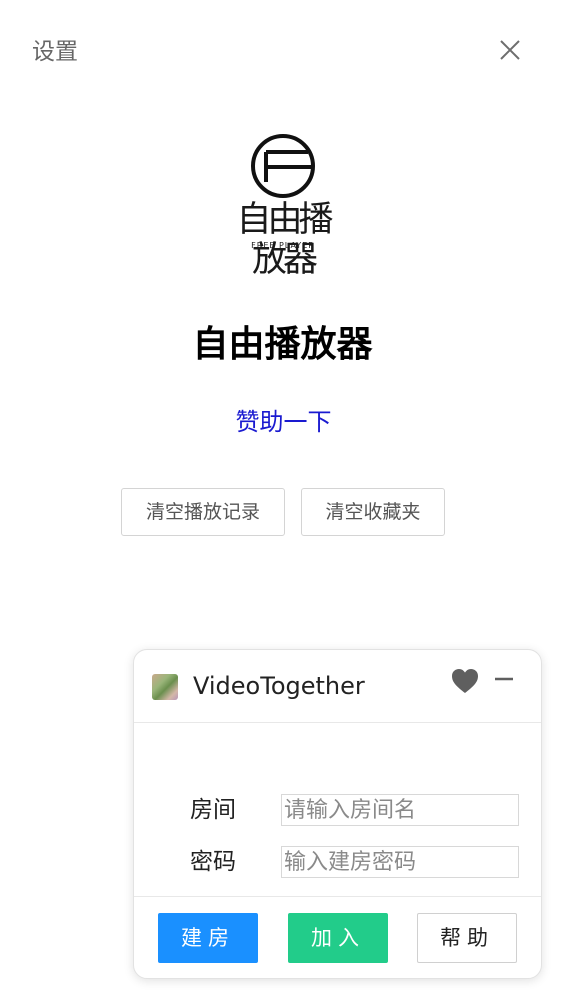 The height and width of the screenshot is (1004, 565). I want to click on app-logo: 自由播放器 FREE PLAYER, so click(283, 205).